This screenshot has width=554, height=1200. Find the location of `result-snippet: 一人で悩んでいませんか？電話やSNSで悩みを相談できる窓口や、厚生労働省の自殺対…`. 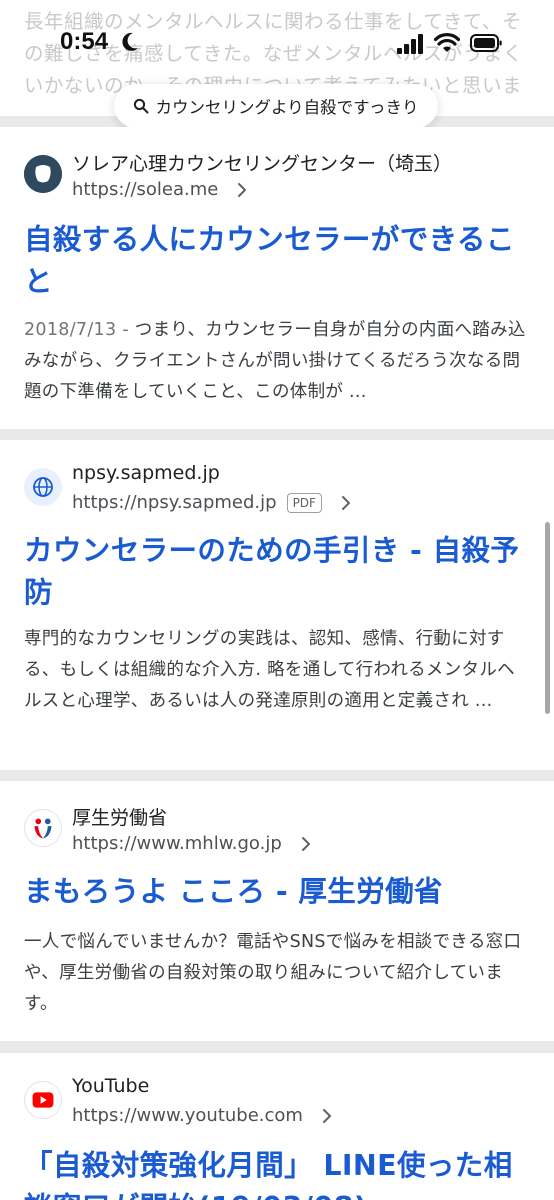

result-snippet: 一人で悩んでいませんか？電話やSNSで悩みを相談できる窓口や、厚生労働省の自殺対… is located at coordinates (273, 973).